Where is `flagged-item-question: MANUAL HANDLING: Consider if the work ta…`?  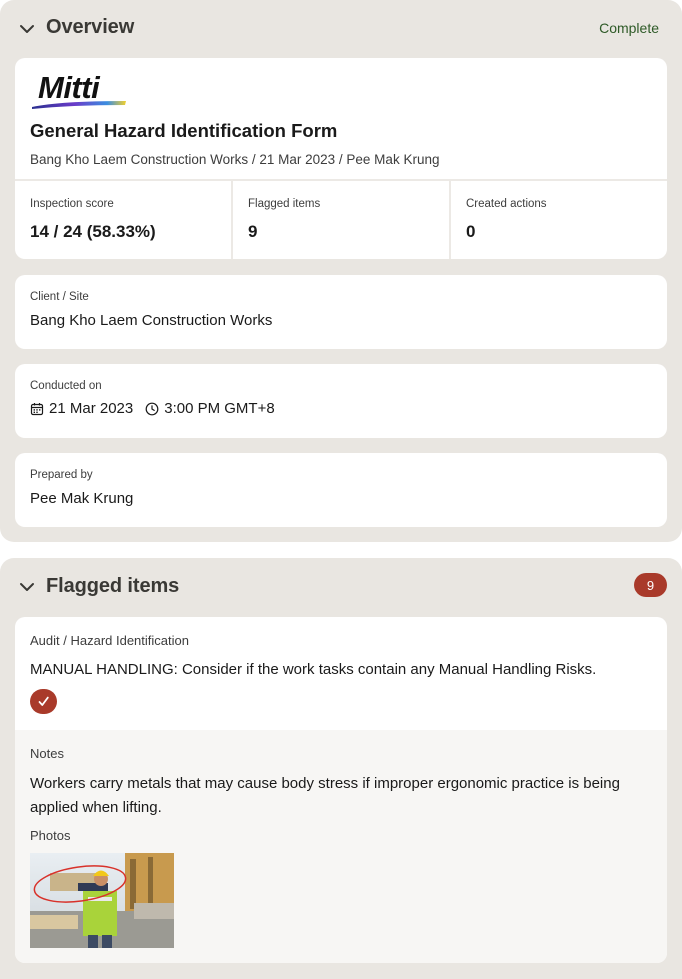
flagged-item-question: MANUAL HANDLING: Consider if the work ta… is located at coordinates (313, 669).